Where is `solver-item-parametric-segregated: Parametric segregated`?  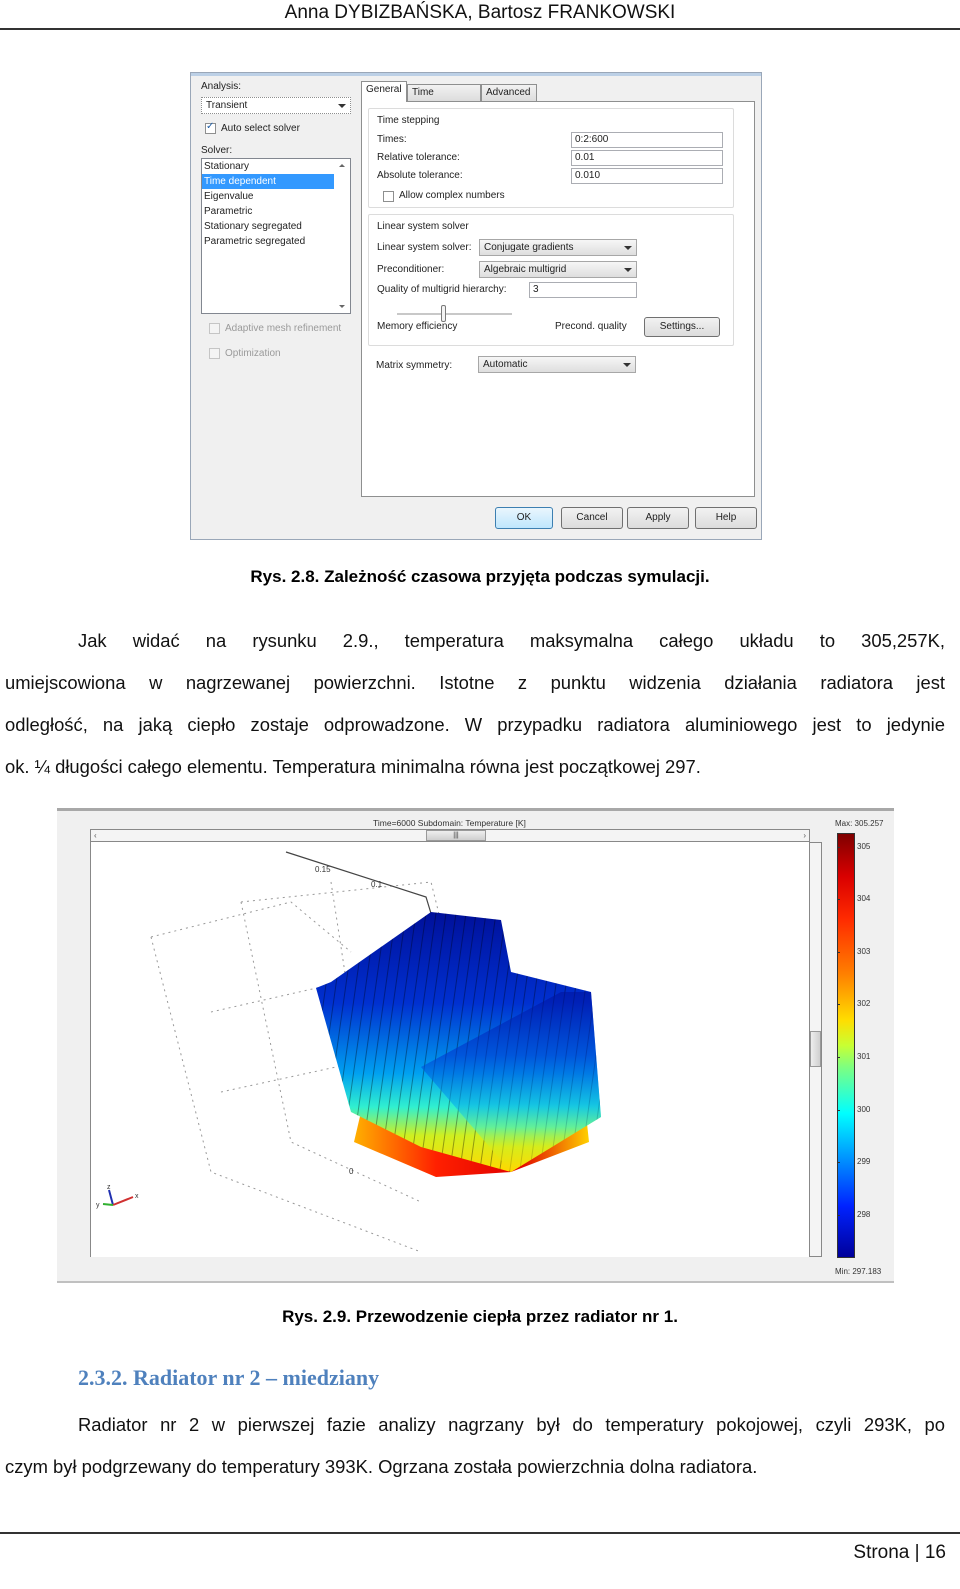
solver-item-parametric-segregated: Parametric segregated is located at coordinates (268, 241).